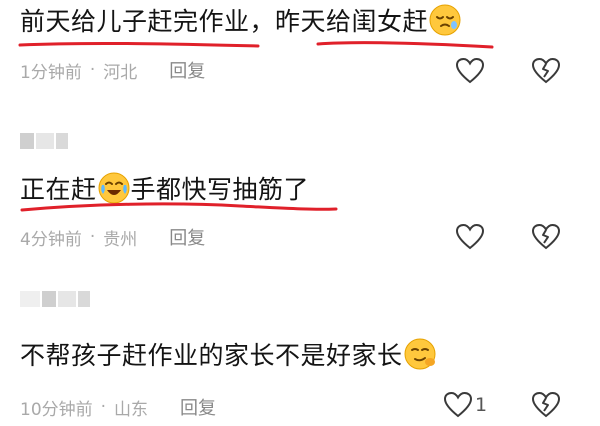 The width and height of the screenshot is (600, 426). I want to click on comment-text: 前天给儿子赶完作业，昨天给闺女赶, so click(241, 22).